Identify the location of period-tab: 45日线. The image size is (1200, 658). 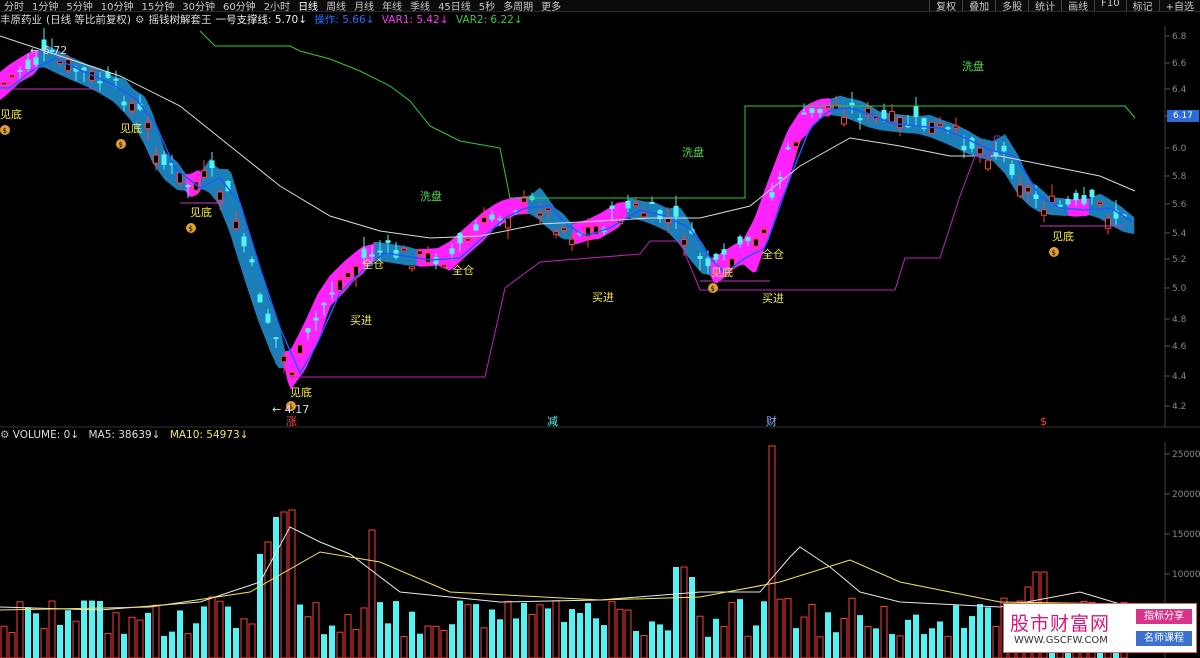
(454, 5).